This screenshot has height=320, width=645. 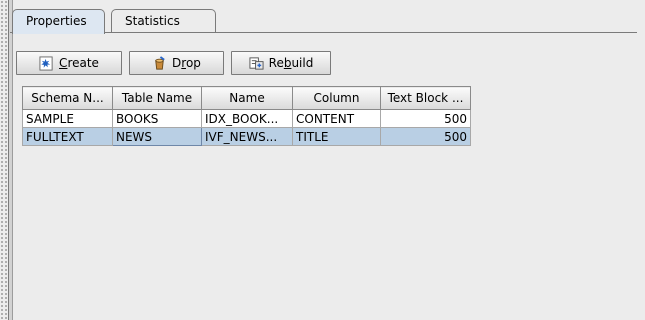 What do you see at coordinates (336, 98) in the screenshot?
I see `column-header-column: Column` at bounding box center [336, 98].